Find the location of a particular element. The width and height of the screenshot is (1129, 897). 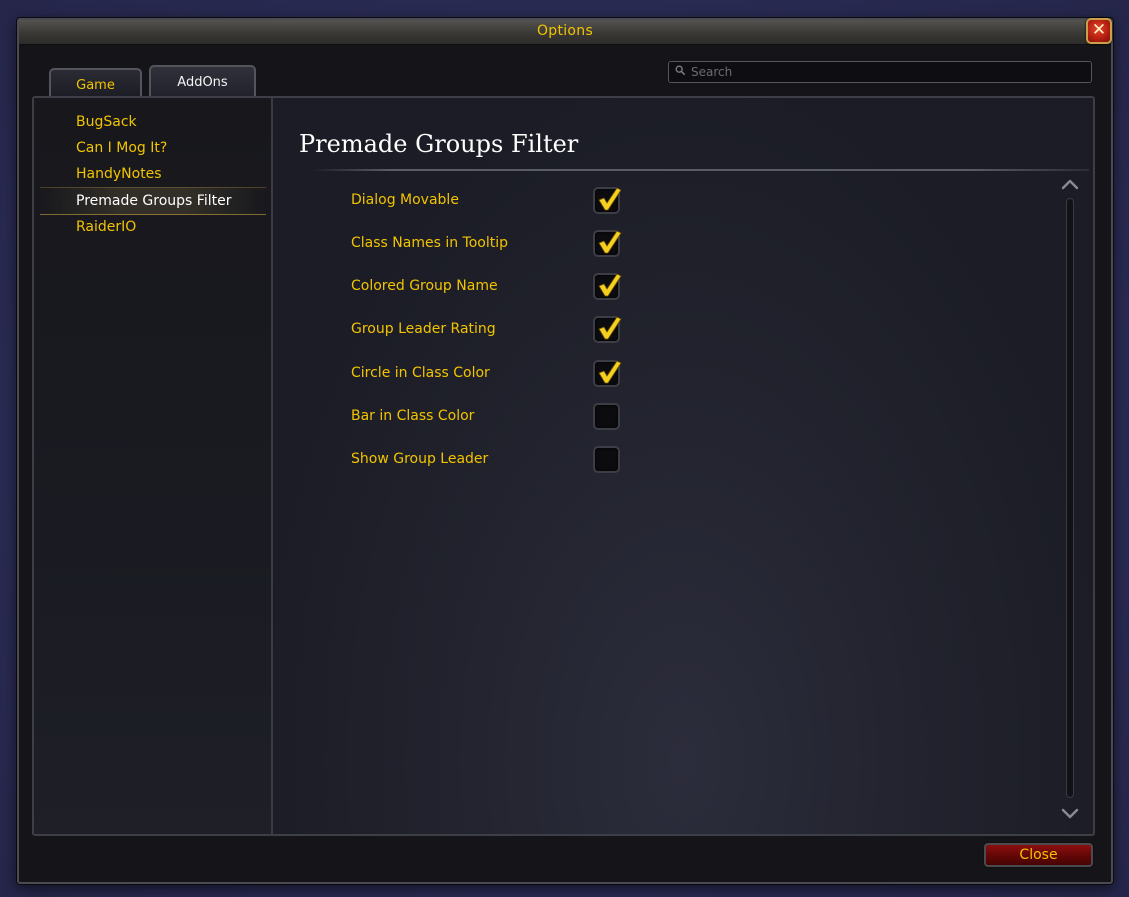

close-x-icon: ✕ is located at coordinates (1099, 31).